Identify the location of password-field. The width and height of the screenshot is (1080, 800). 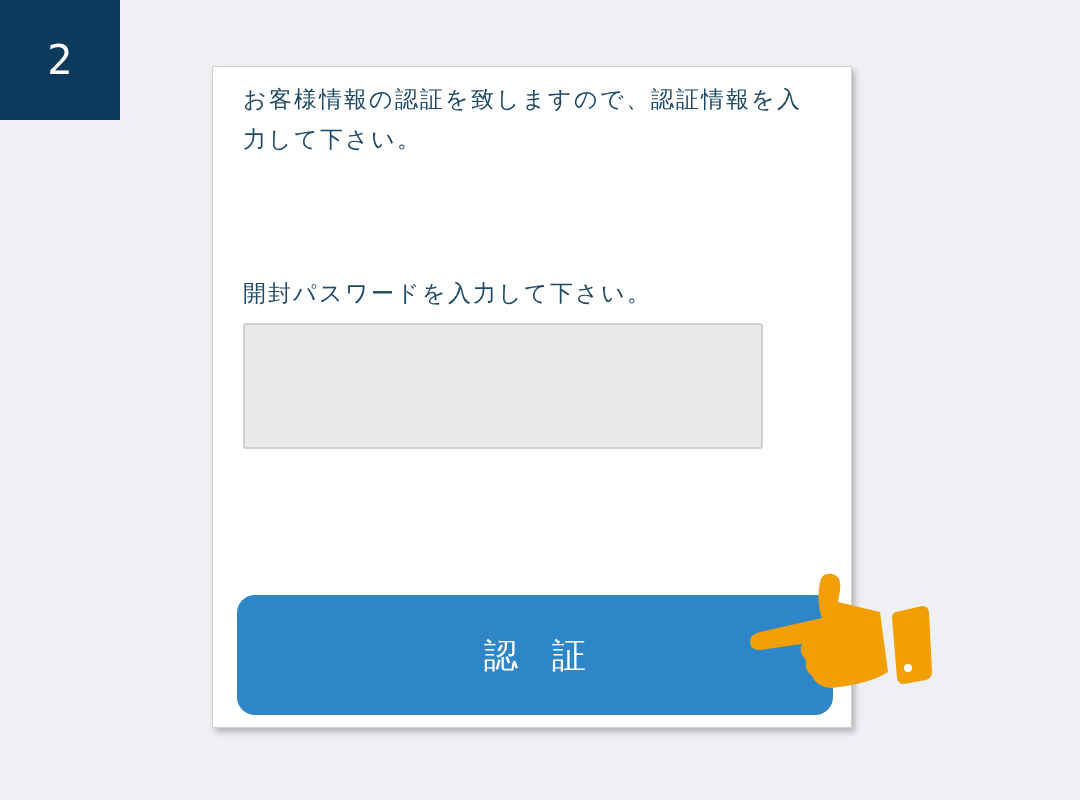
(503, 386).